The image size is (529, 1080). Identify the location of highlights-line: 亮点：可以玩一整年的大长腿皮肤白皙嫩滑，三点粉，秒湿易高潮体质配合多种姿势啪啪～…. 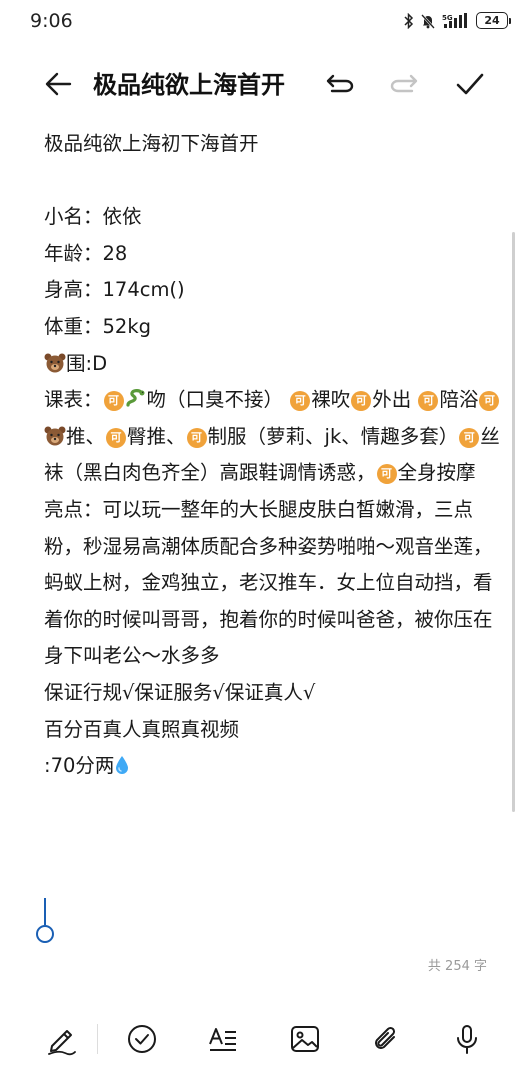
(268, 582).